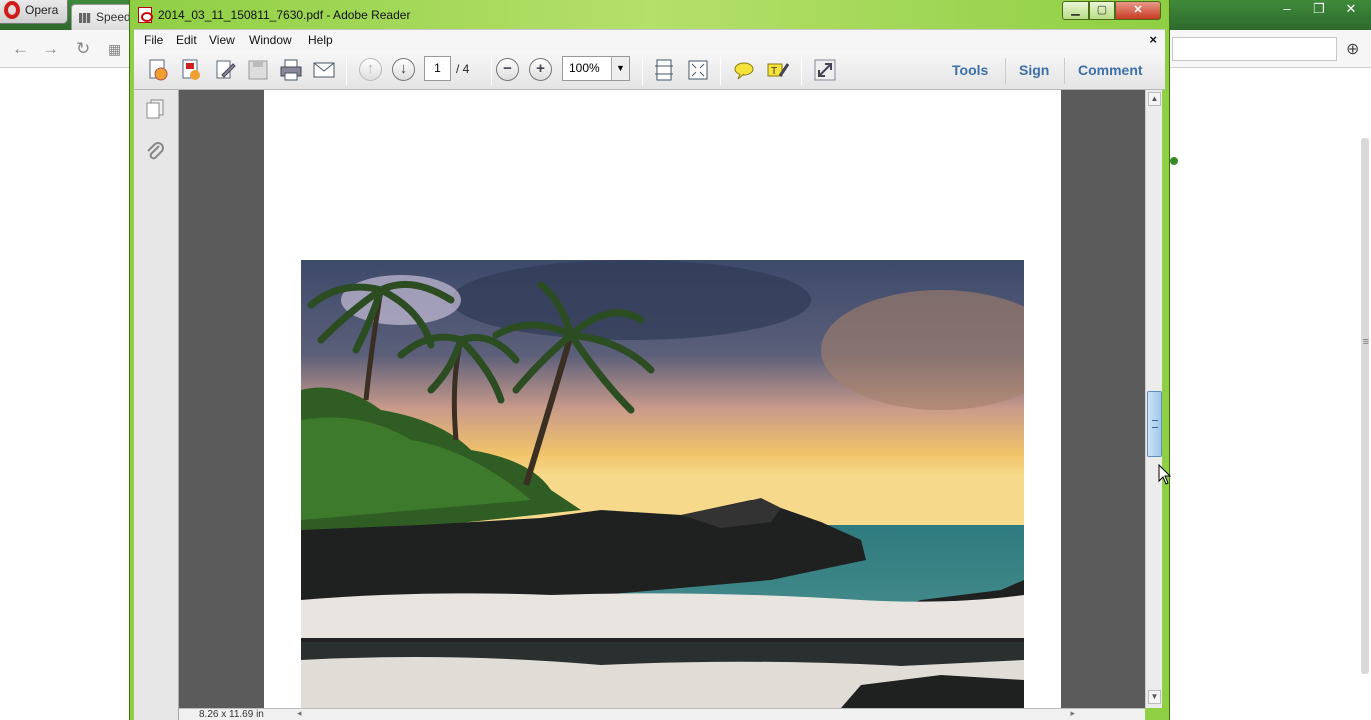 This screenshot has width=1371, height=720. I want to click on menu-file: File, so click(153, 40).